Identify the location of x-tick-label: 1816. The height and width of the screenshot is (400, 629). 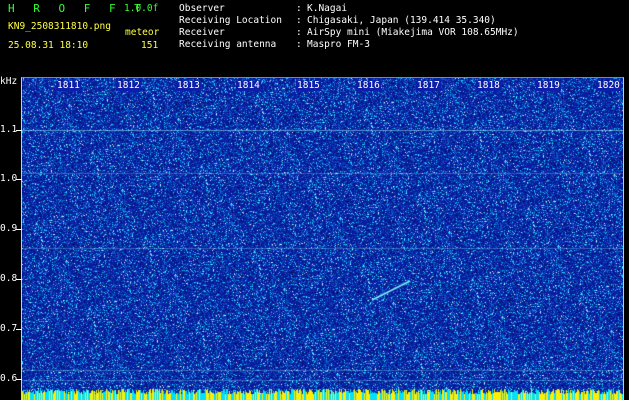
(368, 85).